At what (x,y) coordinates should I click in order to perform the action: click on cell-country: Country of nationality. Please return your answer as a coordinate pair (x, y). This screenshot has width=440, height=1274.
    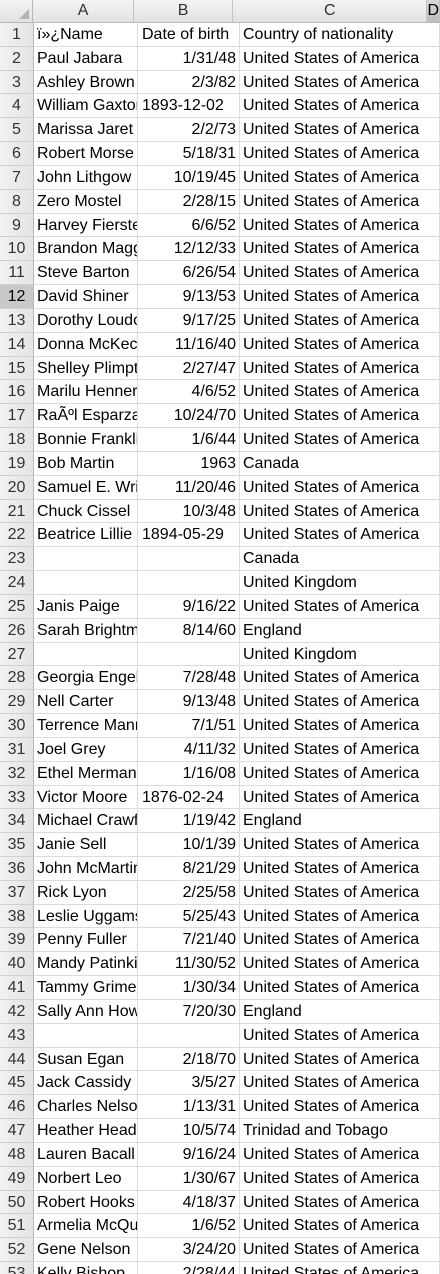
    Looking at the image, I should click on (340, 35).